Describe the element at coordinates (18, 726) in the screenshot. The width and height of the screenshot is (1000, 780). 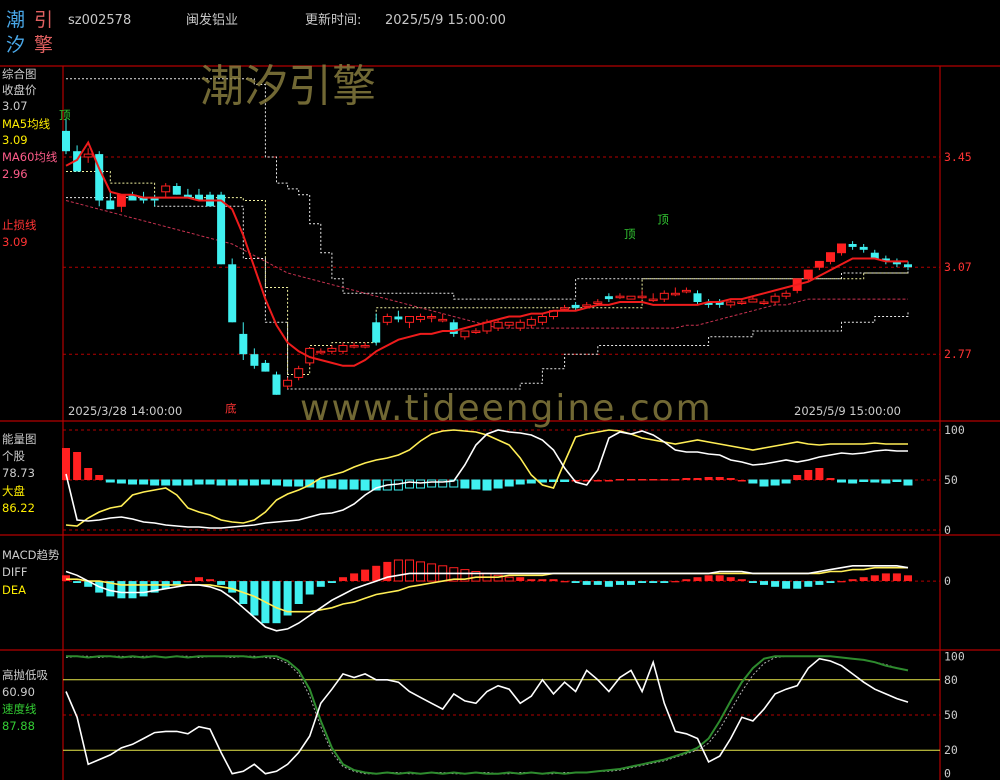
I see `speed-value: 87.88` at that location.